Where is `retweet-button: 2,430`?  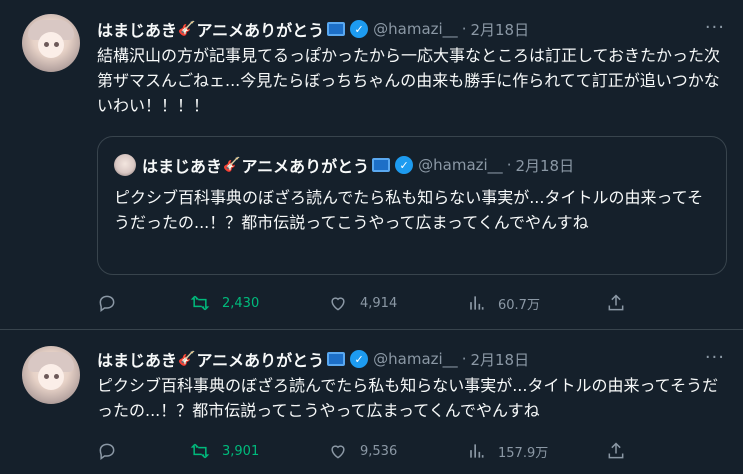 retweet-button: 2,430 is located at coordinates (224, 303).